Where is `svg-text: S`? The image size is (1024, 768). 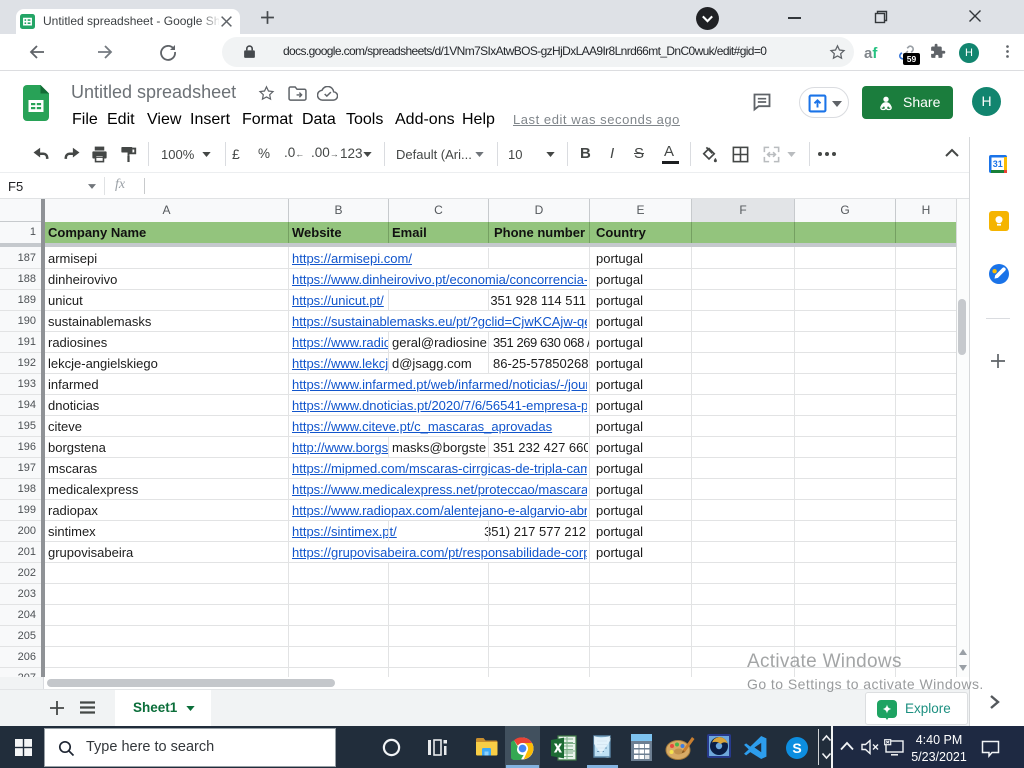
svg-text: S is located at coordinates (796, 748).